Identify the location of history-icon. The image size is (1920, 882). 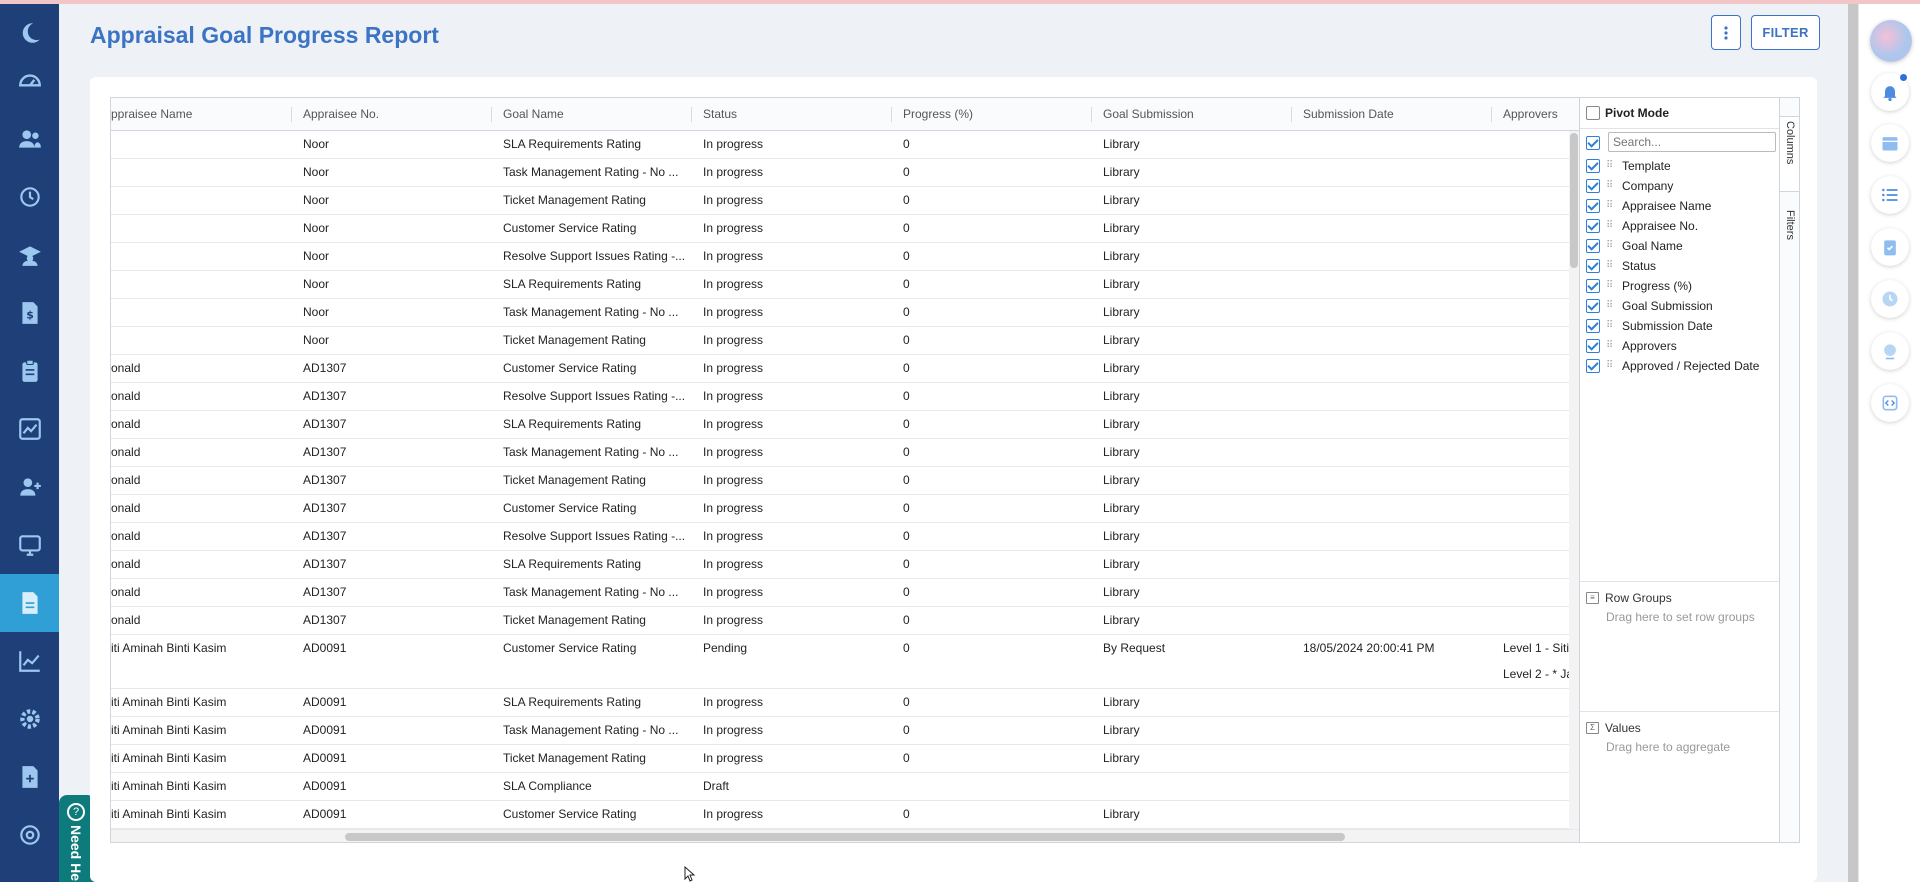
(29, 197).